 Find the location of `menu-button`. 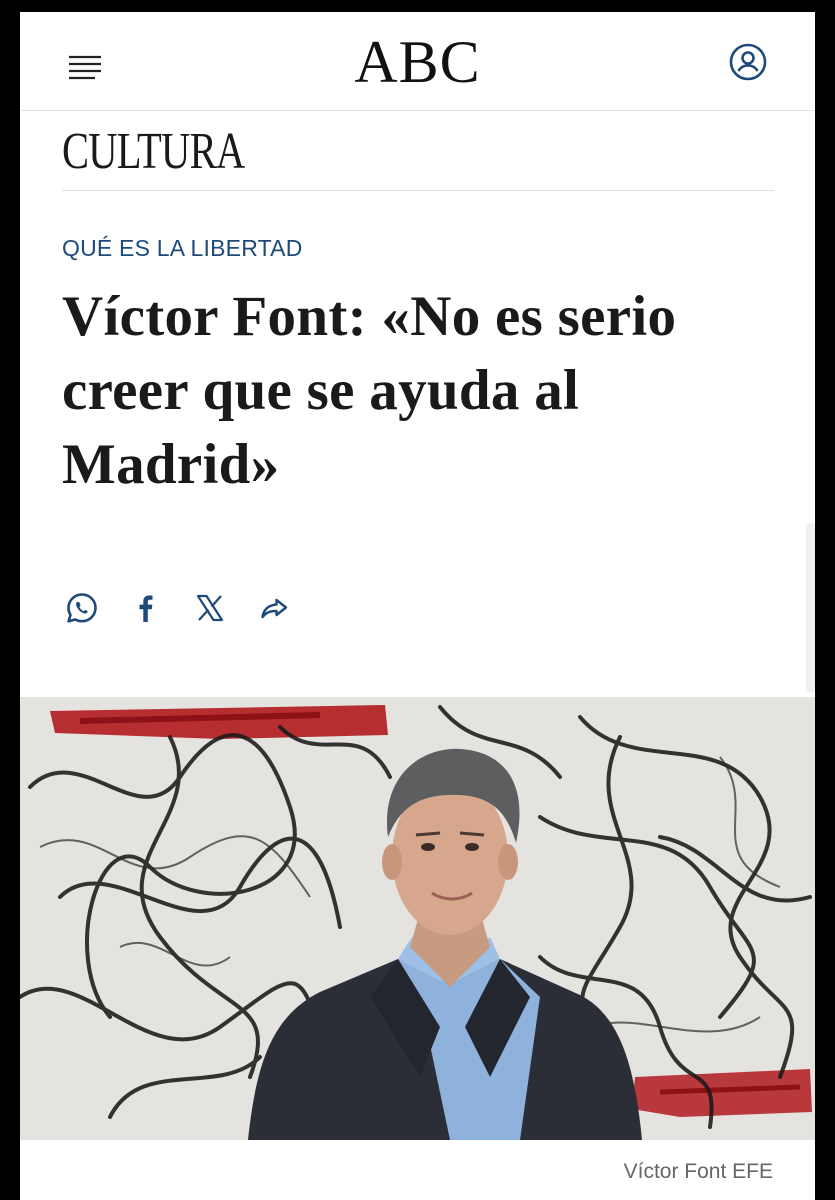

menu-button is located at coordinates (85, 67).